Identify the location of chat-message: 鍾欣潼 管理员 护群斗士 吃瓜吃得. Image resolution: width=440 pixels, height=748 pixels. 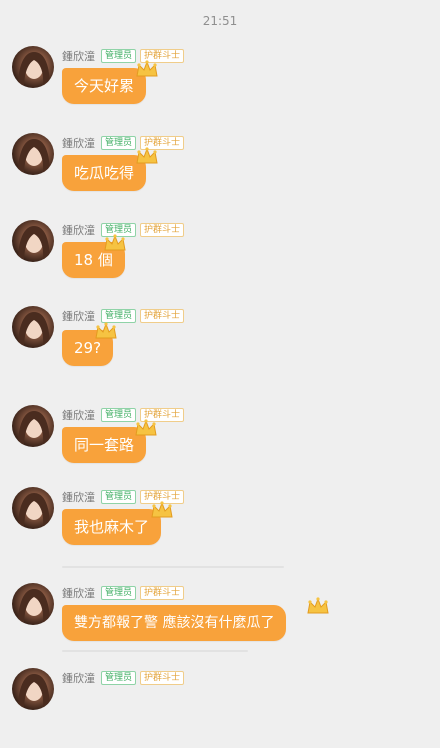
(220, 173).